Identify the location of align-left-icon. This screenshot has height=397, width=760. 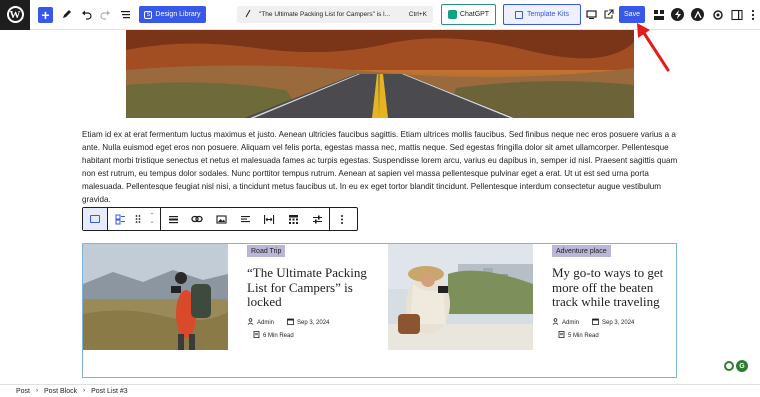
(245, 218).